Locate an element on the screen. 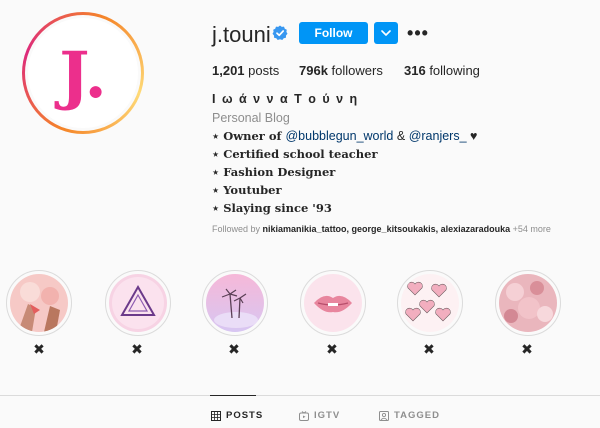 Image resolution: width=600 pixels, height=428 pixels. followers-count: 796k is located at coordinates (313, 70).